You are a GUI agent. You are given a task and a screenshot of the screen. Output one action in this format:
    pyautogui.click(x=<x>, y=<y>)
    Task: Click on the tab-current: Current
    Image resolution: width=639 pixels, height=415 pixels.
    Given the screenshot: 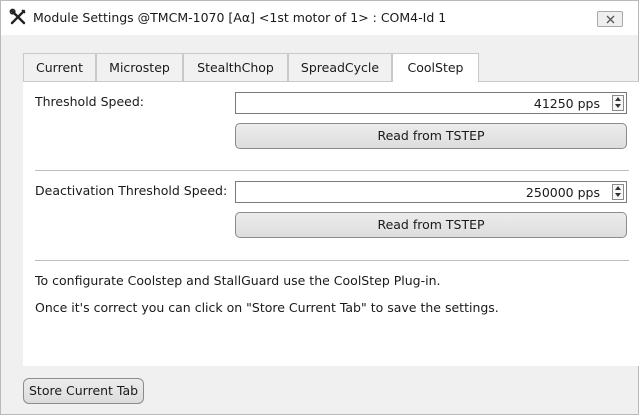 What is the action you would take?
    pyautogui.click(x=59, y=67)
    